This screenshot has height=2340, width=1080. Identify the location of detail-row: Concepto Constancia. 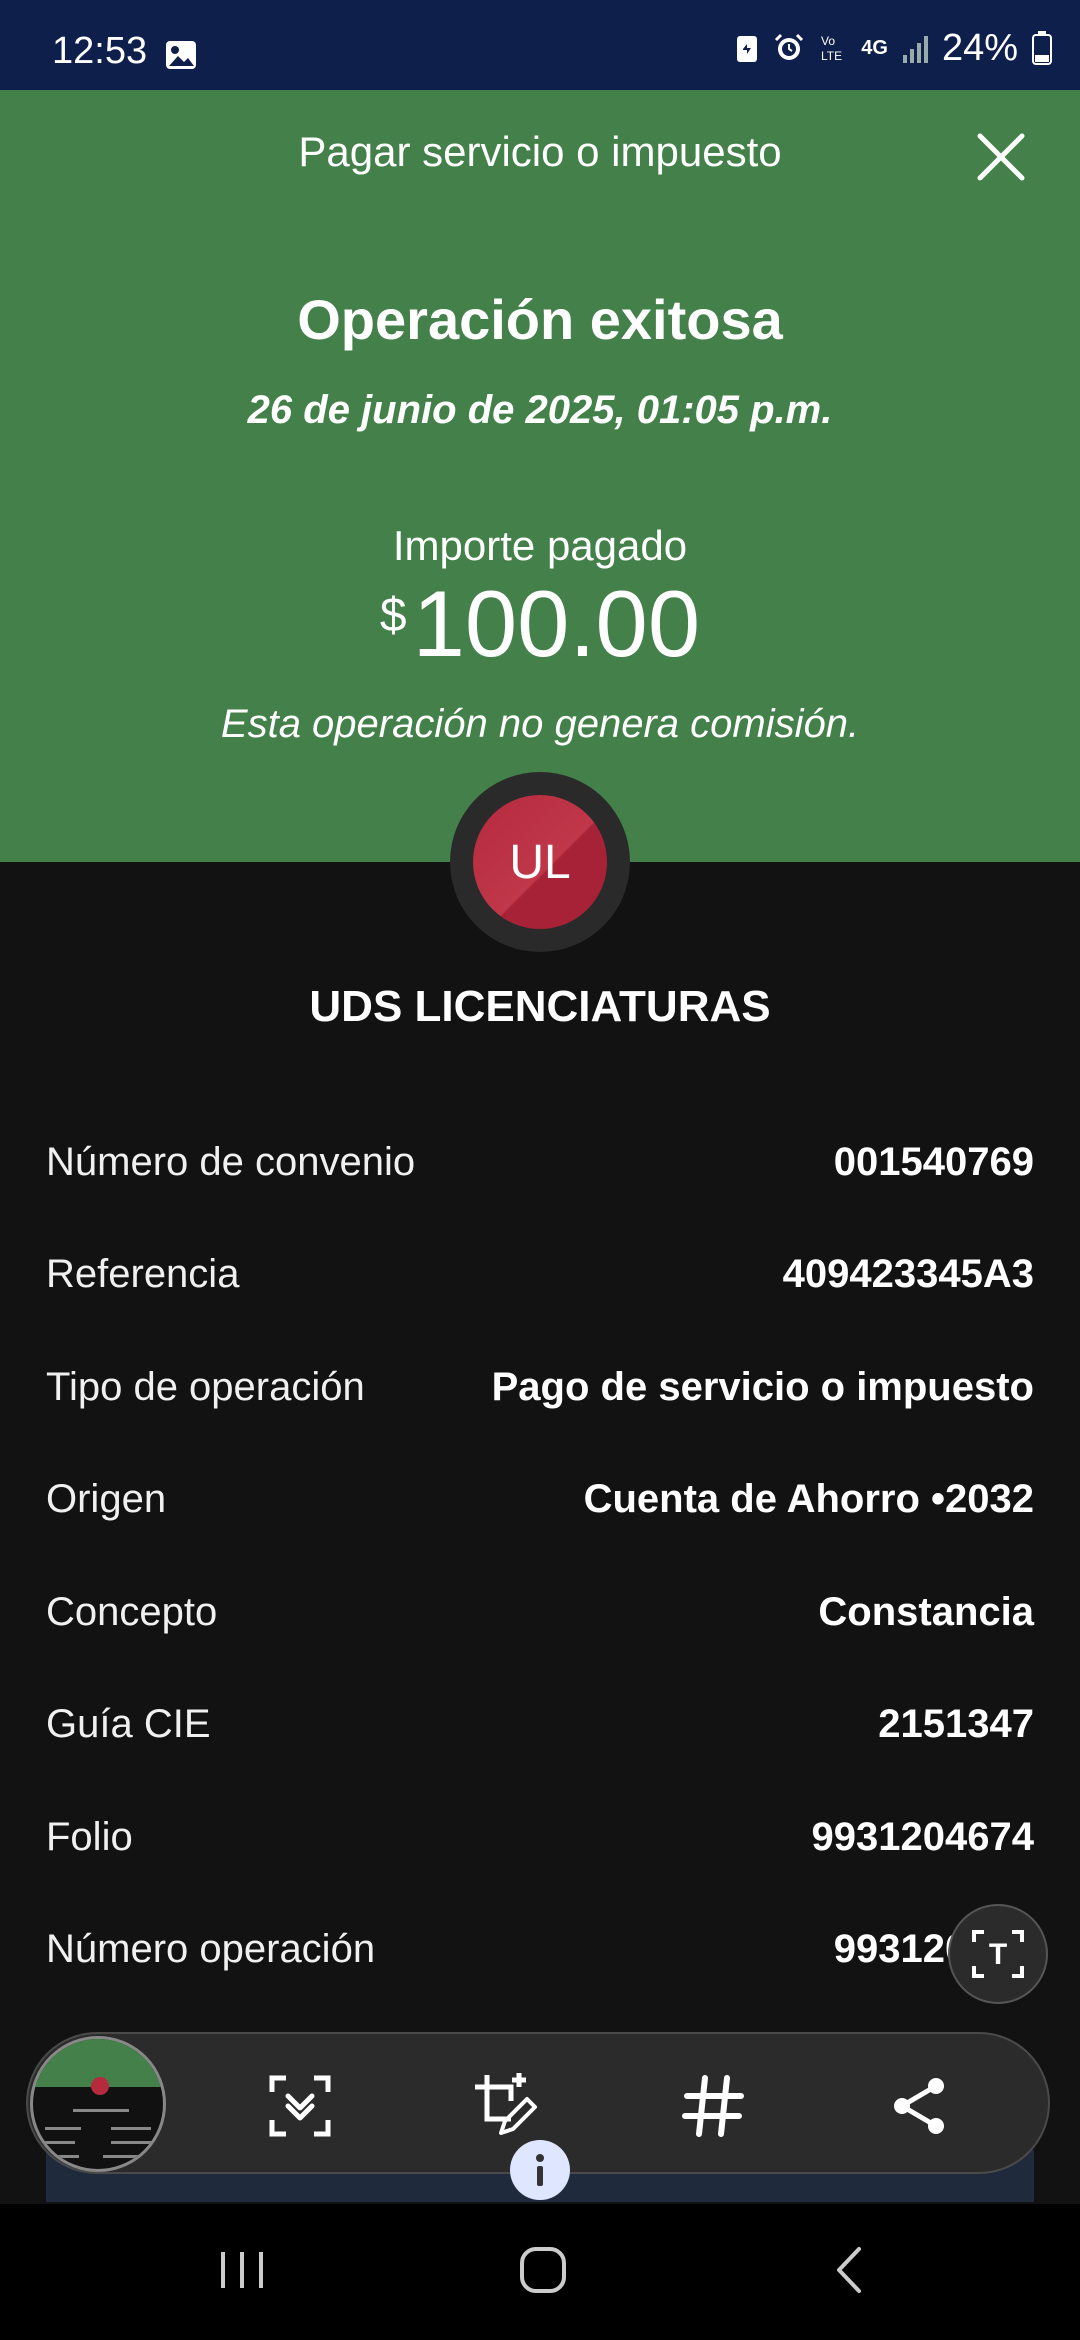
(540, 1612).